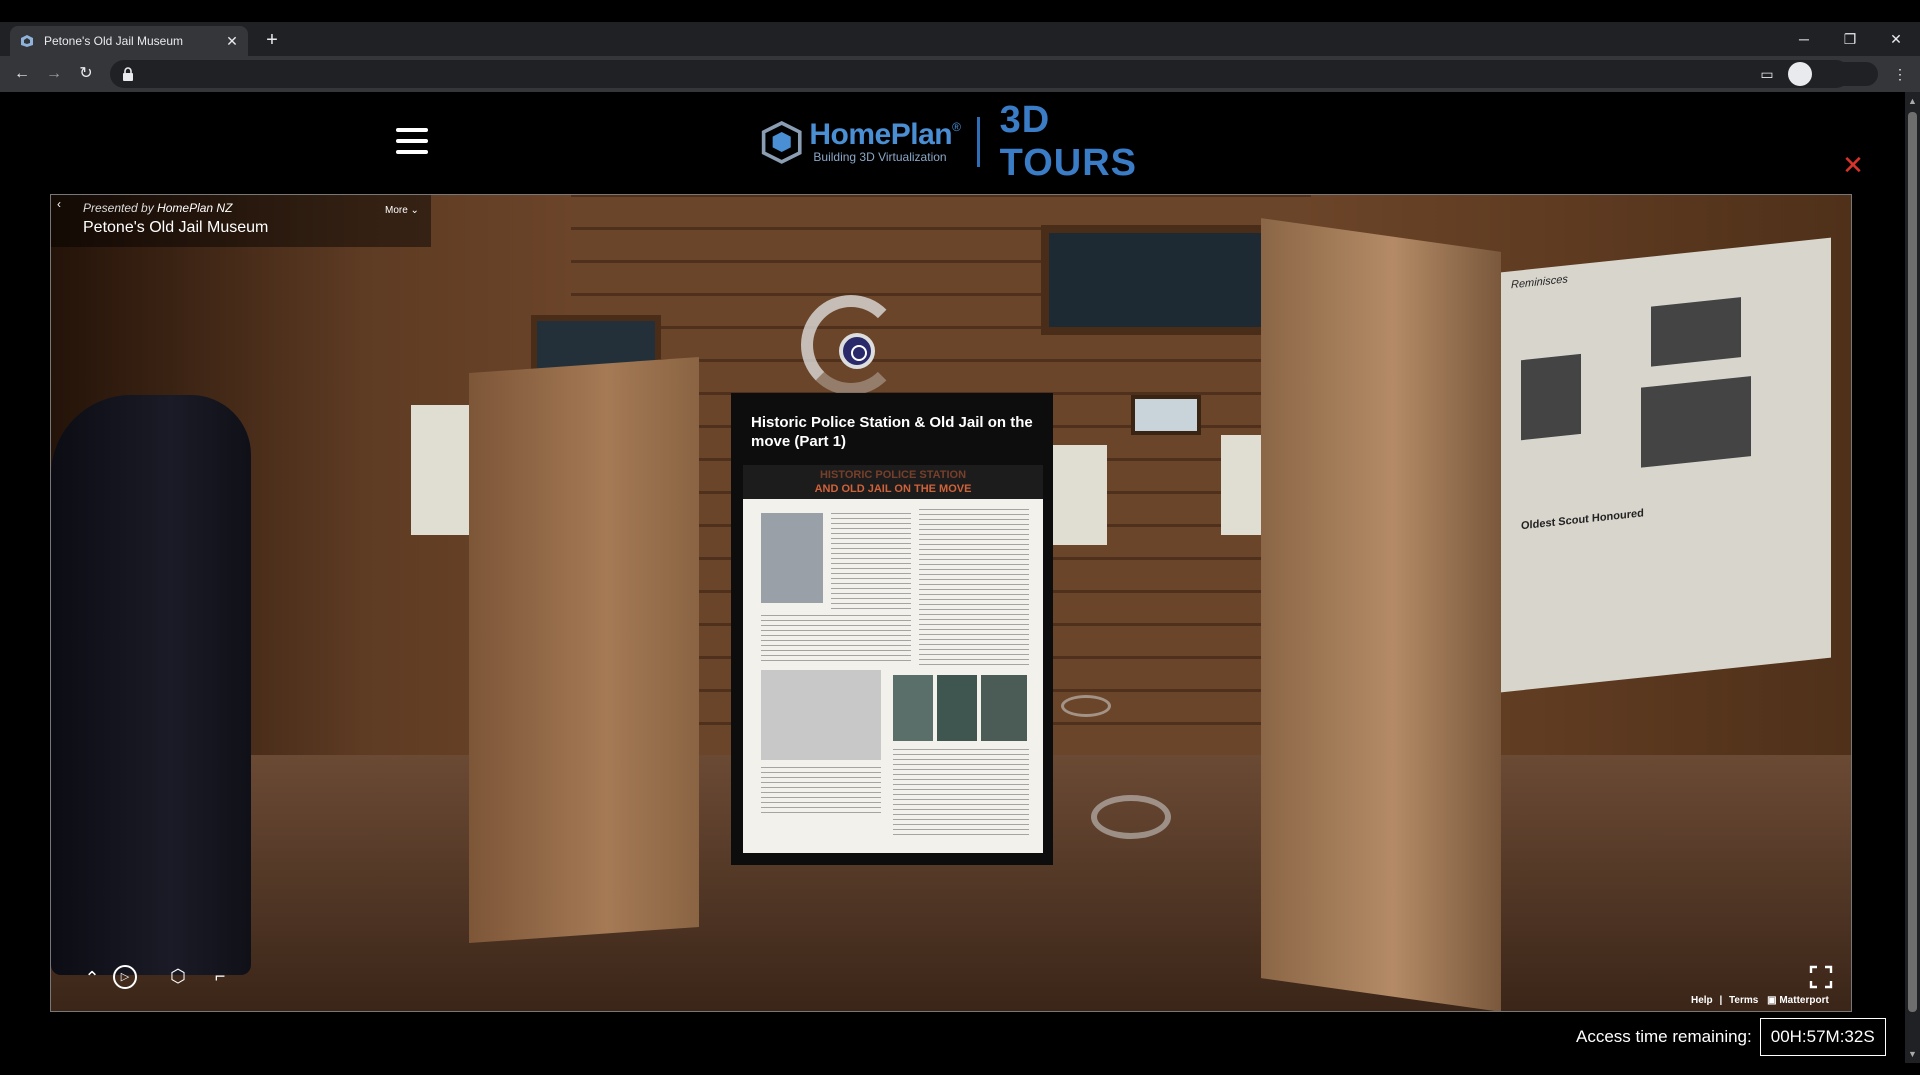 Image resolution: width=1920 pixels, height=1075 pixels. Describe the element at coordinates (1539, 282) in the screenshot. I see `poster-heading-reminisces: Reminisces` at that location.